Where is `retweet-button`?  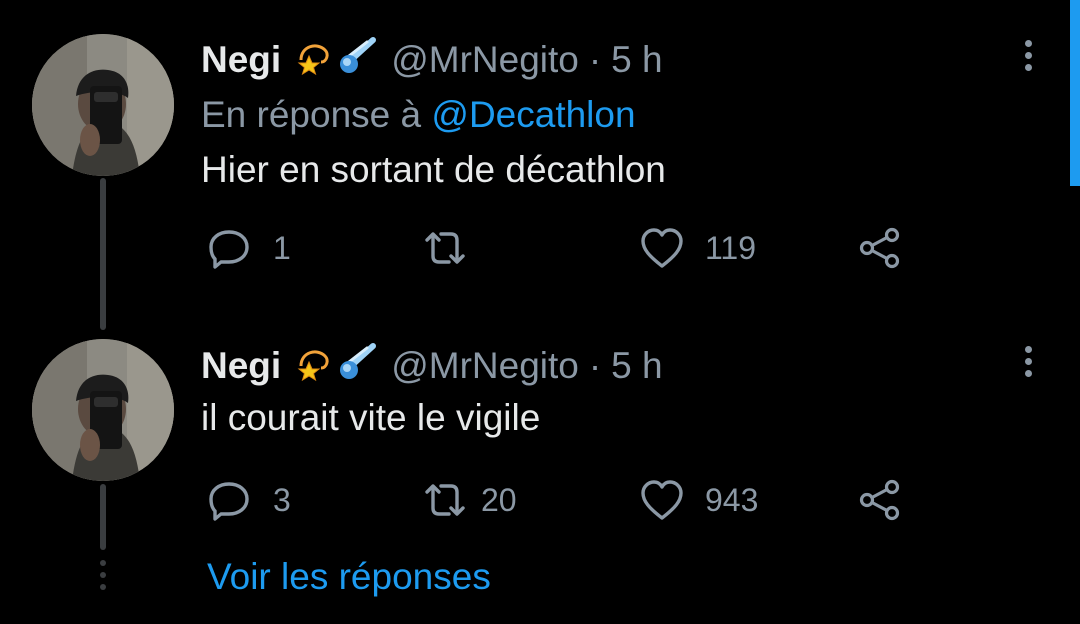 retweet-button is located at coordinates (451, 248).